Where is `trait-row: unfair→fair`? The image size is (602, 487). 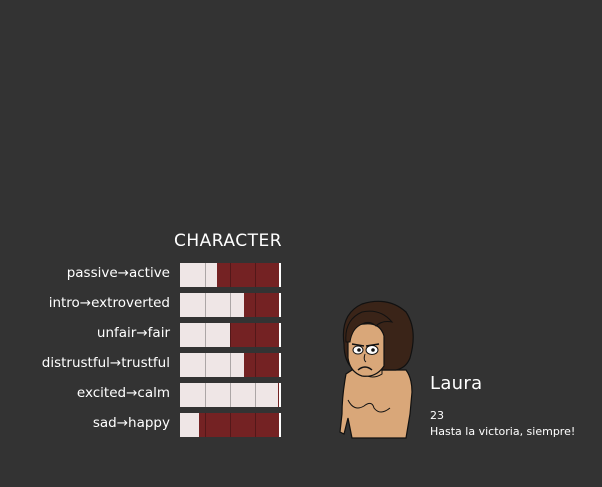 trait-row: unfair→fair is located at coordinates (150, 333).